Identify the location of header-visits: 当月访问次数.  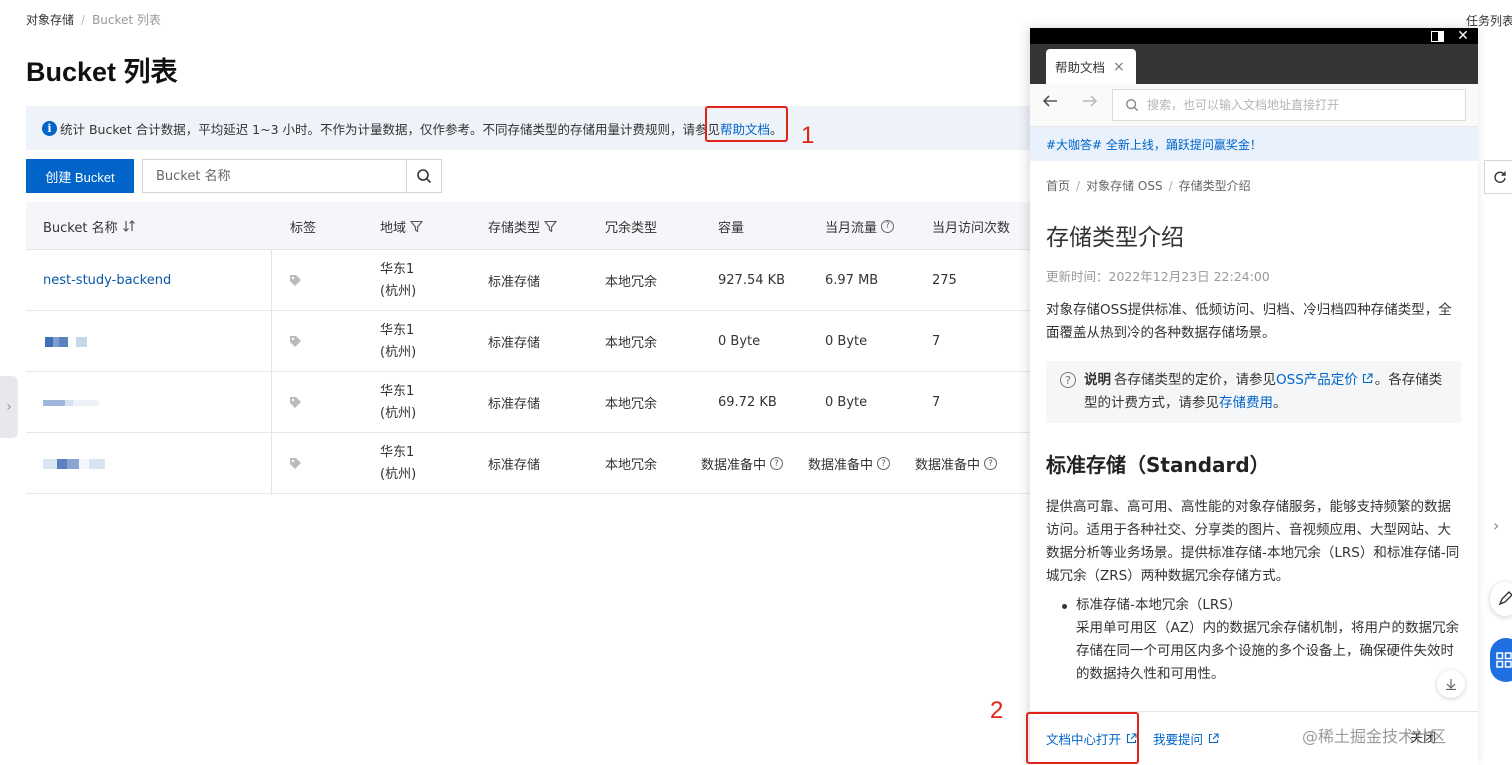
(971, 228).